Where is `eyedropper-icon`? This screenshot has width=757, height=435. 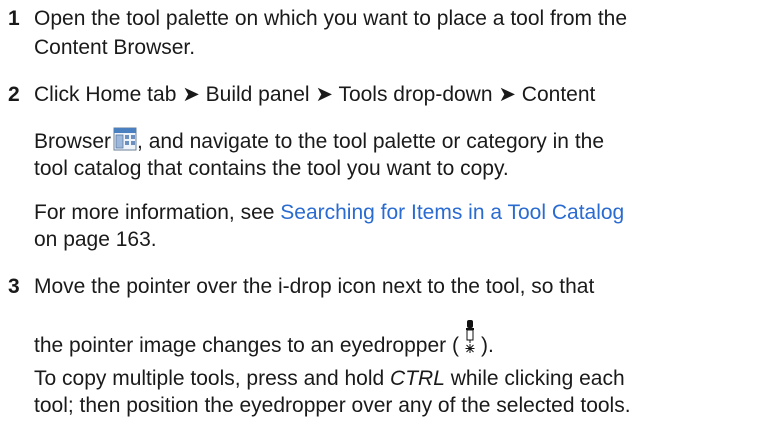 eyedropper-icon is located at coordinates (470, 336).